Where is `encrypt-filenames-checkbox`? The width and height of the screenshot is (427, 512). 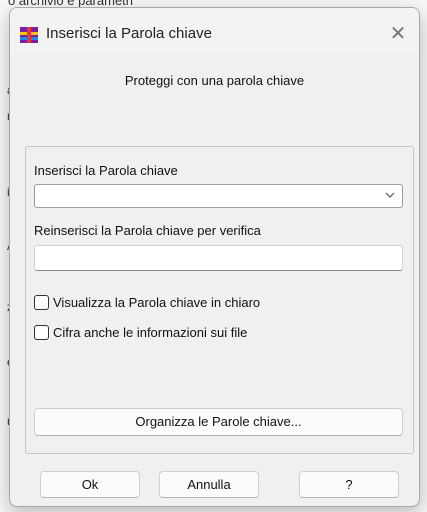 encrypt-filenames-checkbox is located at coordinates (41, 332).